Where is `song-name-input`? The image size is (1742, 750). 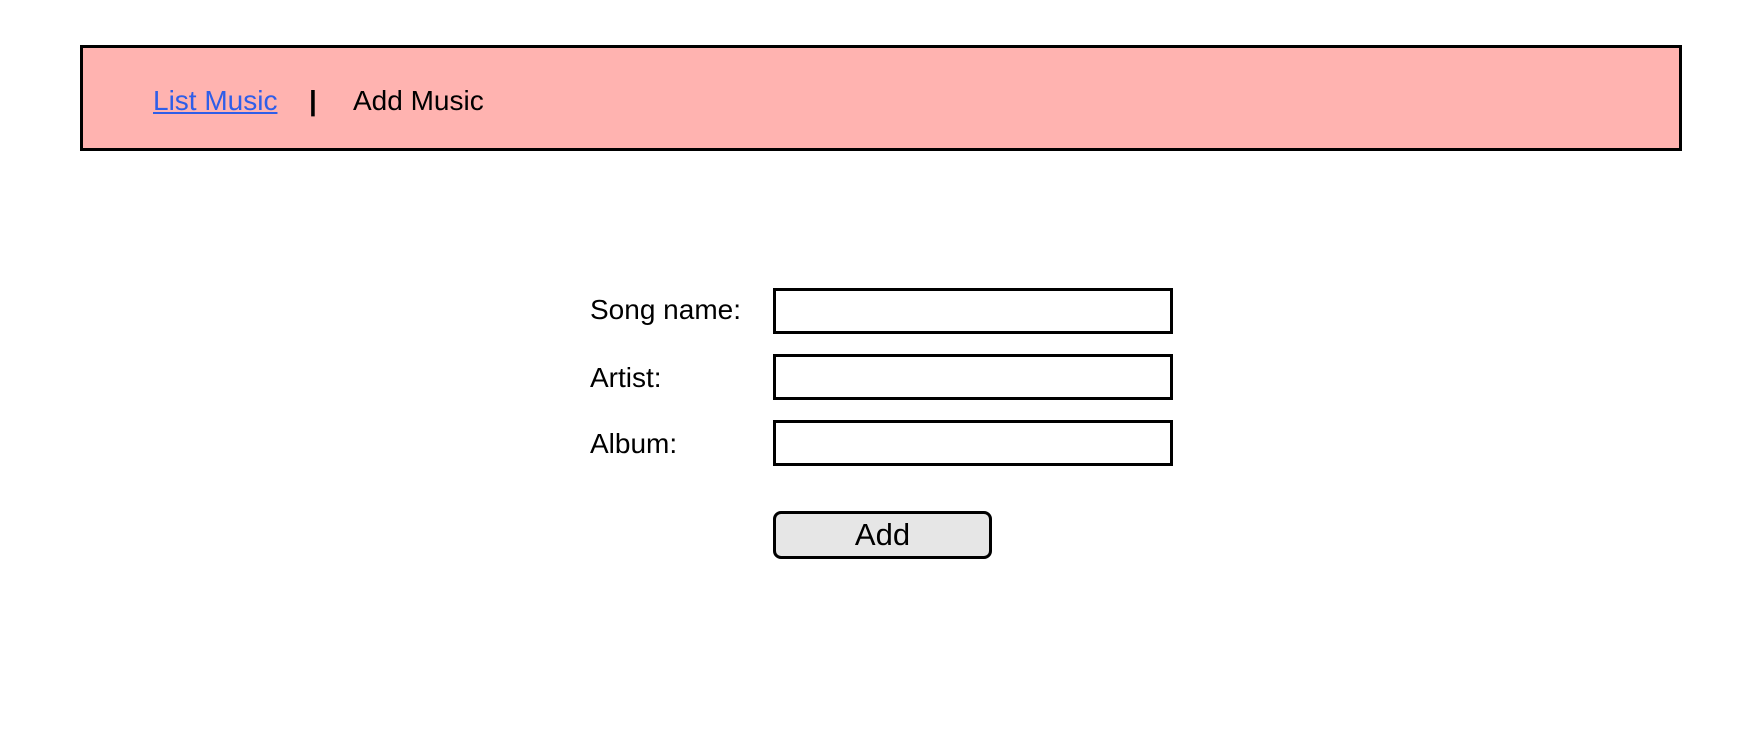
song-name-input is located at coordinates (973, 311).